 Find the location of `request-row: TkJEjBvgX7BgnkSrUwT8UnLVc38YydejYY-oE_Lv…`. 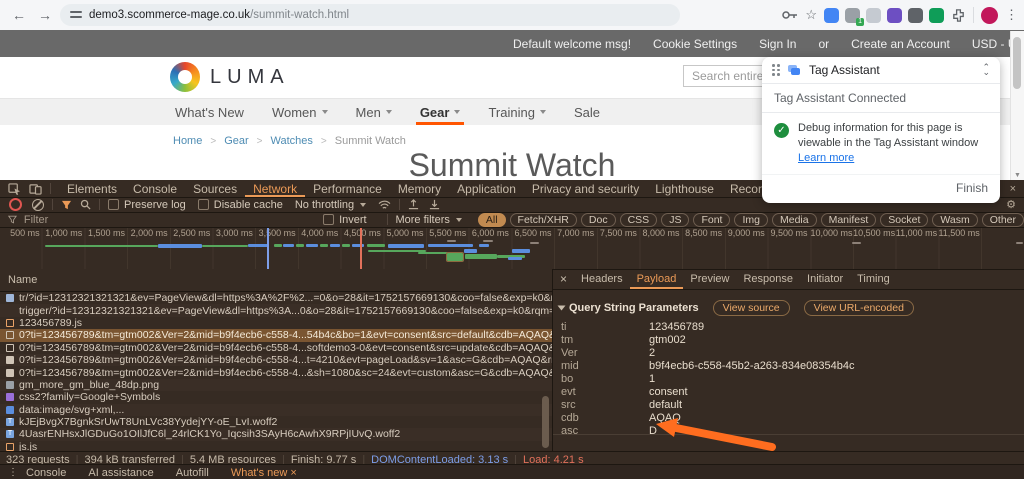

request-row: TkJEjBvgX7BgnkSrUwT8UnLVc38YydejYY-oE_Lv… is located at coordinates (276, 422).